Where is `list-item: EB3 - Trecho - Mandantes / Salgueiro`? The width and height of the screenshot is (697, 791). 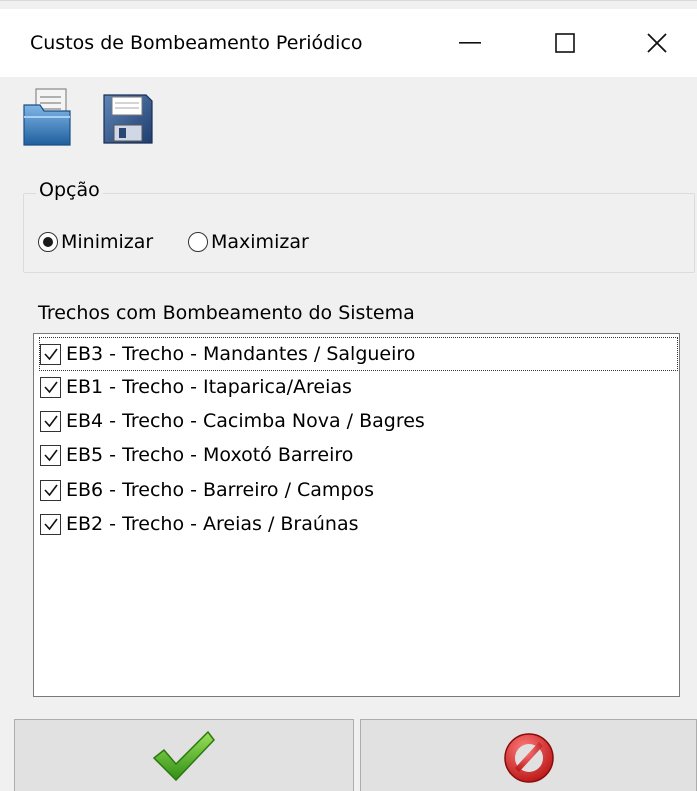
list-item: EB3 - Trecho - Mandantes / Salgueiro is located at coordinates (358, 354).